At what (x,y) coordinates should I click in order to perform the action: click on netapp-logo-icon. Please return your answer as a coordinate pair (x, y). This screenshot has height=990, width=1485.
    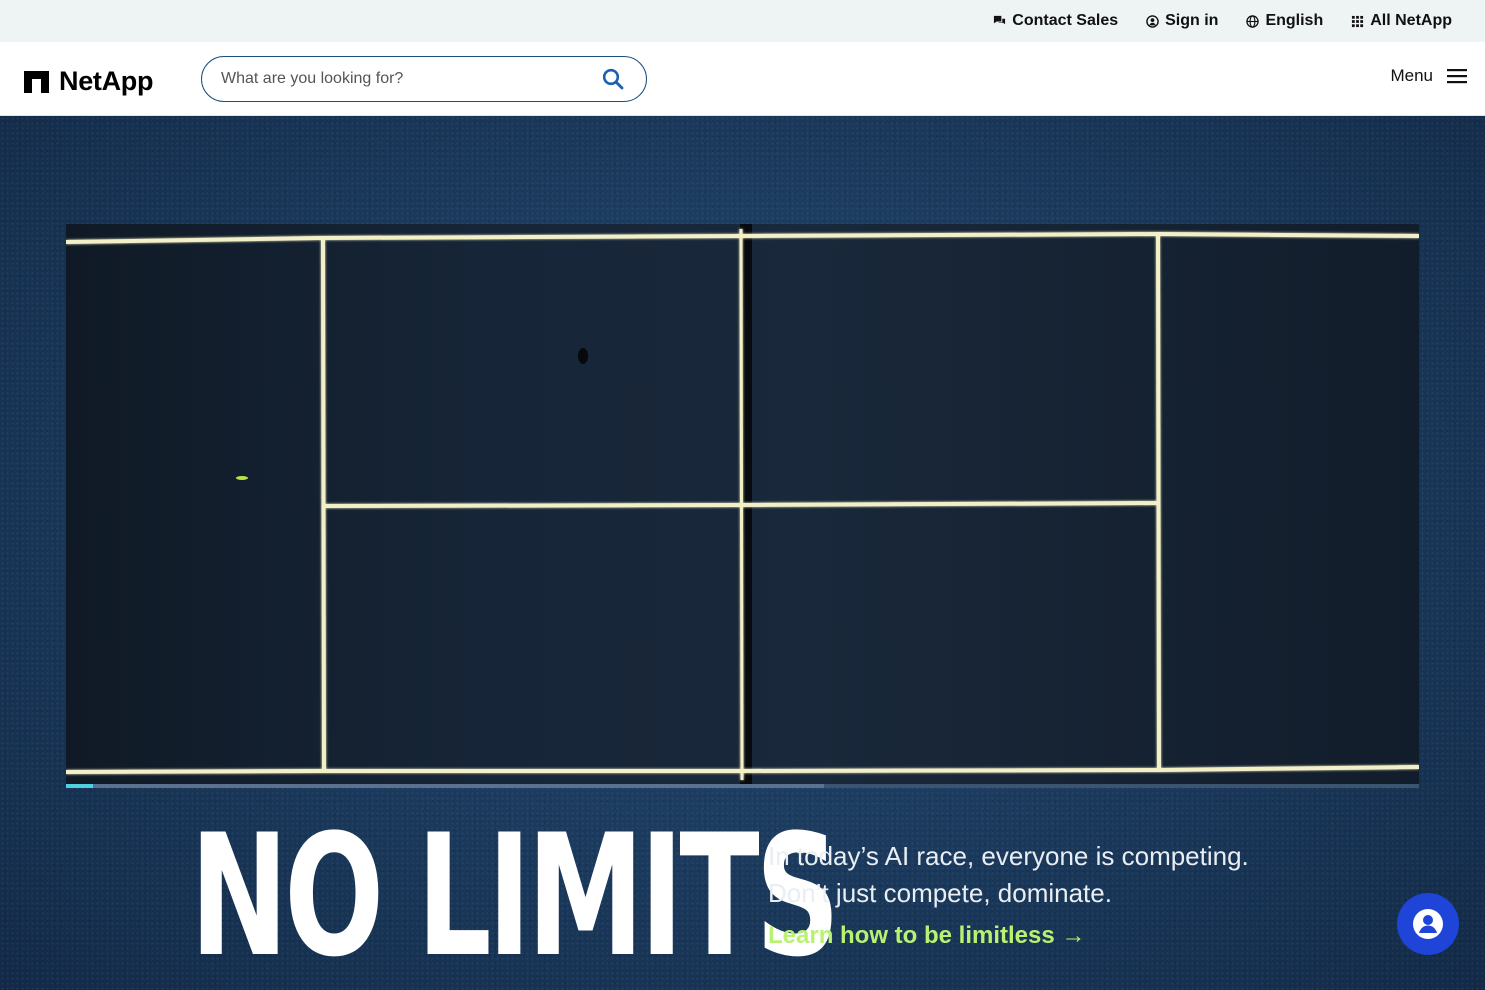
    Looking at the image, I should click on (36, 81).